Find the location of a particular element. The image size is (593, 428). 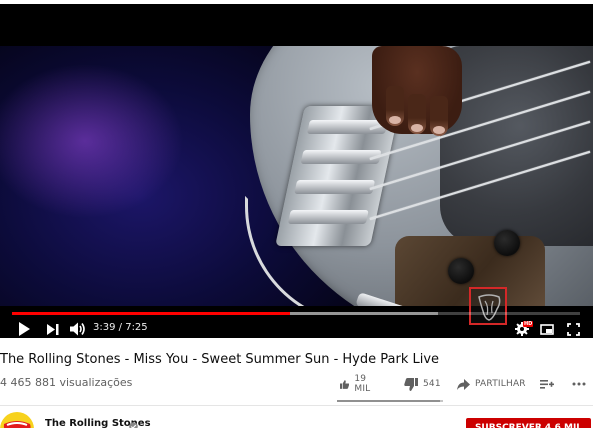

mute-button is located at coordinates (78, 328).